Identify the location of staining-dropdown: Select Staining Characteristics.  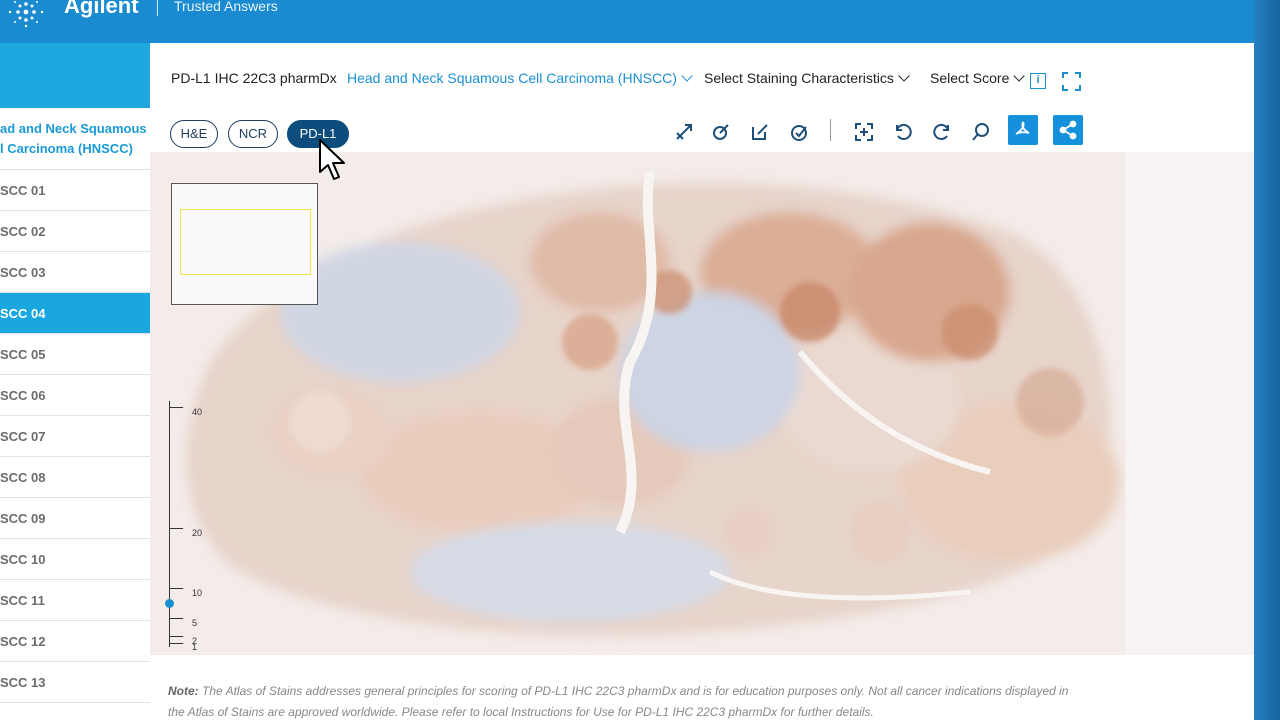
(807, 77).